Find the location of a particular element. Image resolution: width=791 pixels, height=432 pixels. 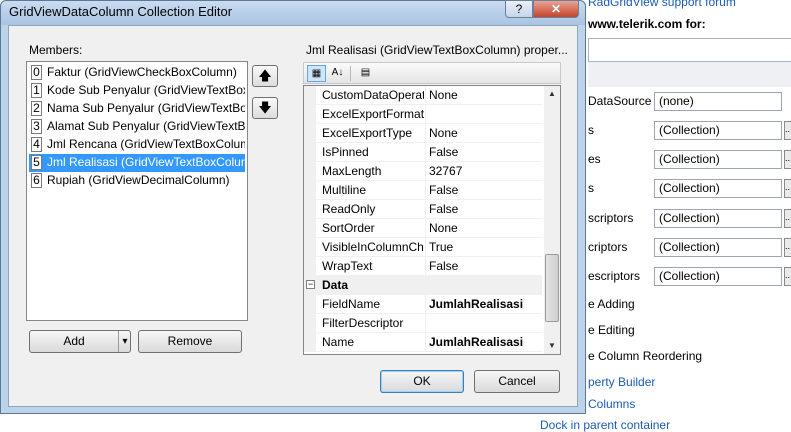

property-grid-scrollbar: ▲ ▼ is located at coordinates (552, 220).